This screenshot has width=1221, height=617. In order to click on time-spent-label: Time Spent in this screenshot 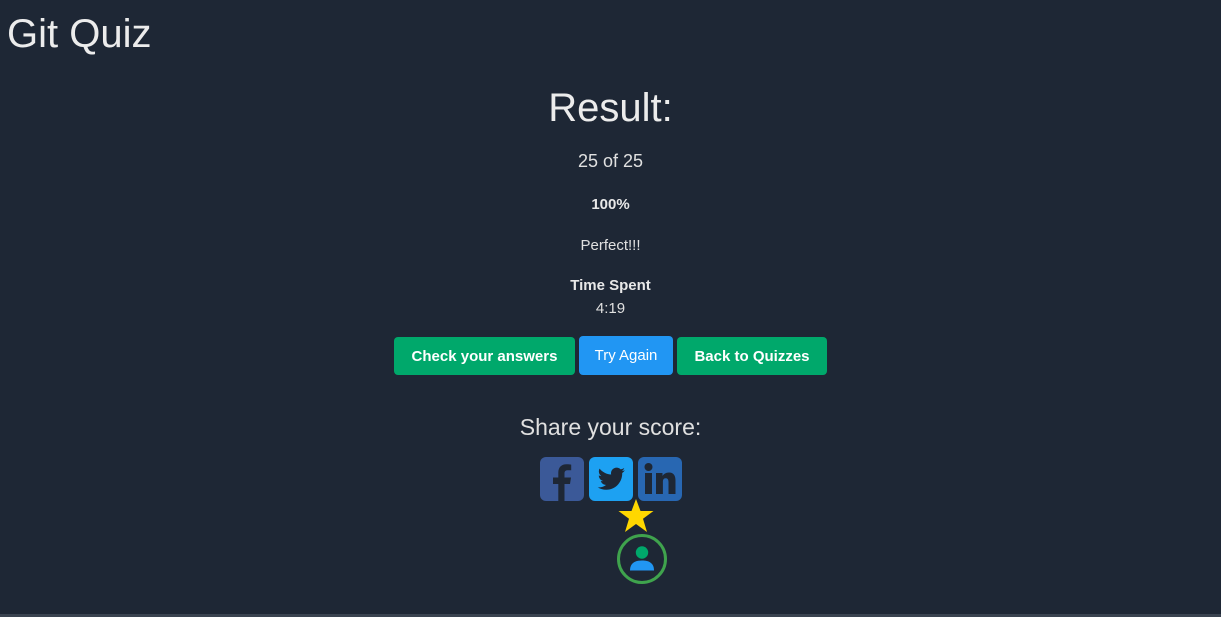, I will do `click(610, 285)`.